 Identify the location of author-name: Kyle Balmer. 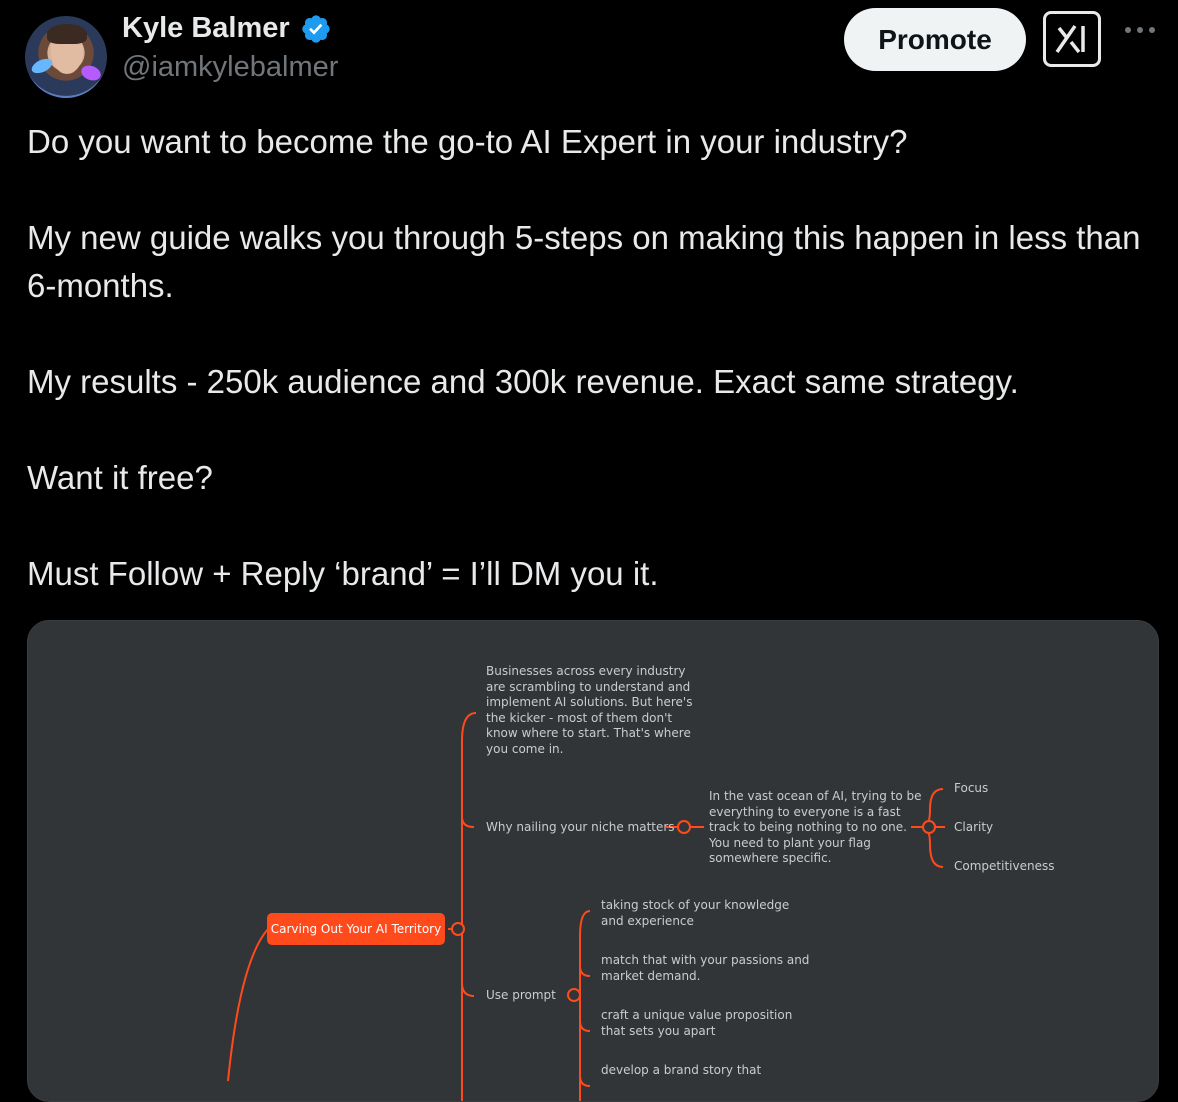
(206, 28).